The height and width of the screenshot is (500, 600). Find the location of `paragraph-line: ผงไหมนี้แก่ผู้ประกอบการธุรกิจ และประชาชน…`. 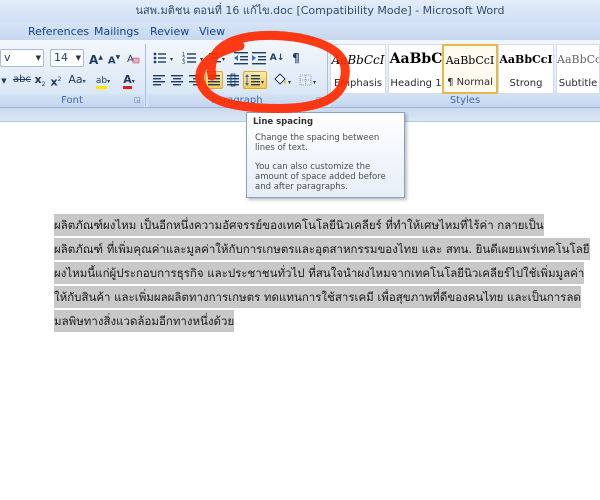

paragraph-line: ผงไหมนี้แก่ผู้ประกอบการธุรกิจ และประชาชน… is located at coordinates (327, 273).